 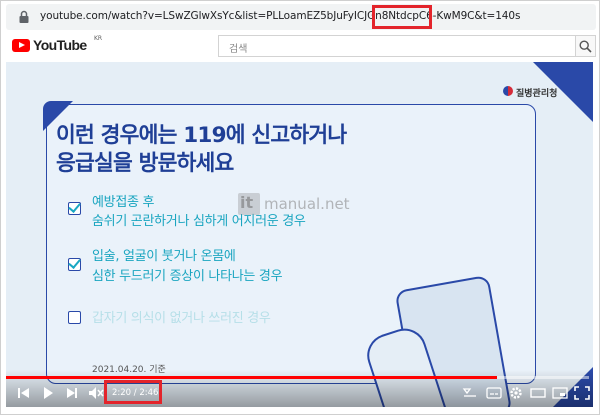 What do you see at coordinates (516, 393) in the screenshot?
I see `settings-gear-icon` at bounding box center [516, 393].